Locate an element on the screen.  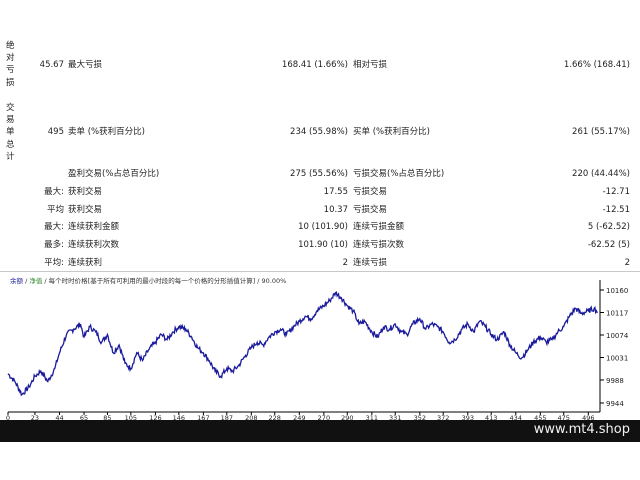
stat-row-prefix: 平均 is located at coordinates (55, 210).